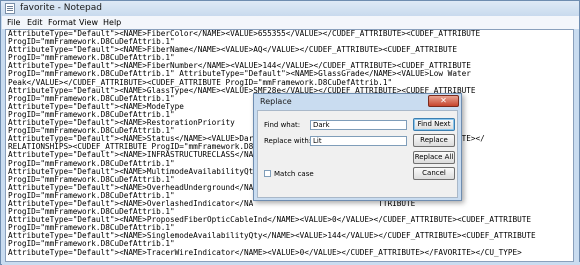 The width and height of the screenshot is (580, 265). I want to click on replace-with-input: Lit, so click(358, 141).